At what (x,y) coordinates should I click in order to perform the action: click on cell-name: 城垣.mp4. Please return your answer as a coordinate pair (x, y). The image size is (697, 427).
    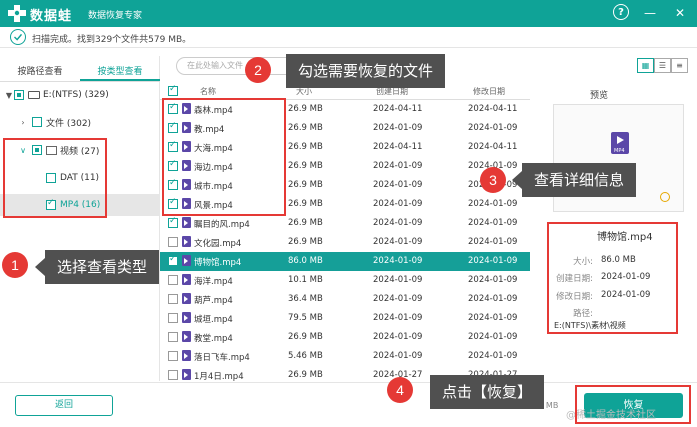
    Looking at the image, I should click on (213, 320).